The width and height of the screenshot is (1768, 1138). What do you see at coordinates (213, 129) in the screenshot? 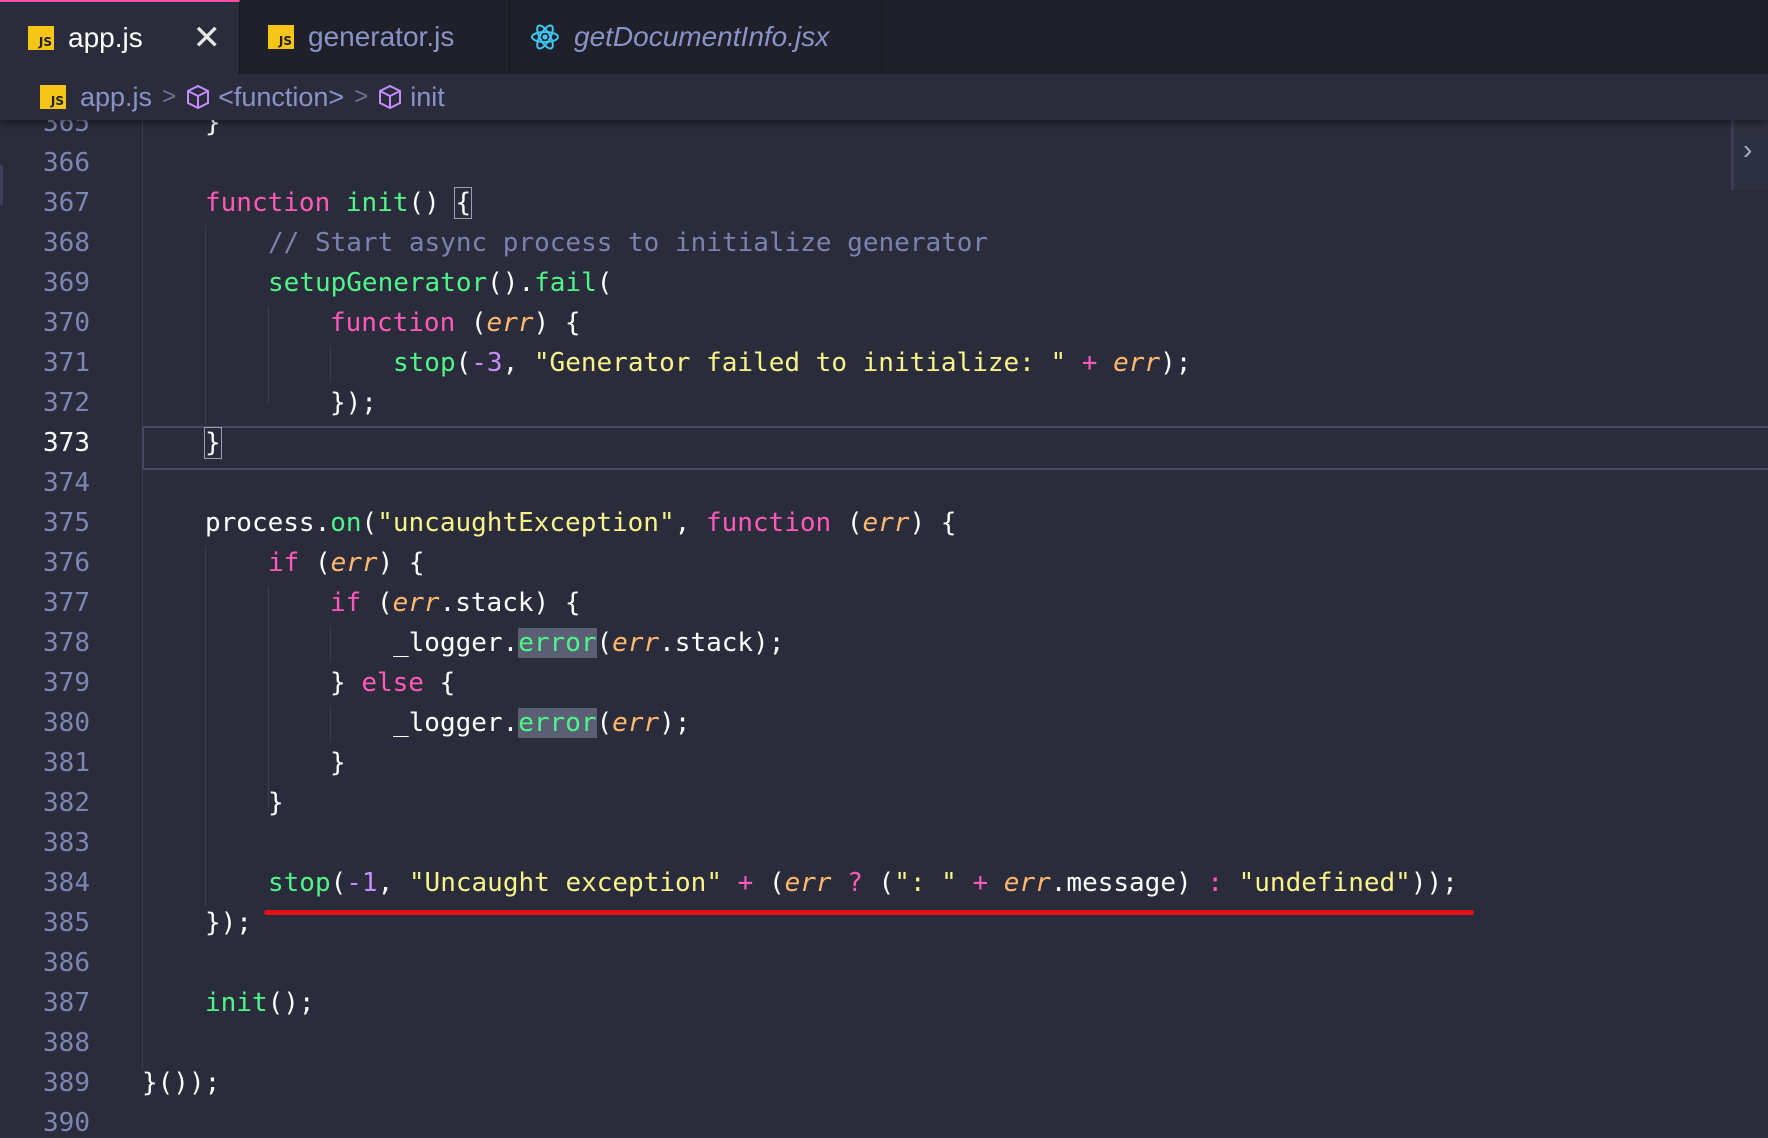
I see `code-line-365: }` at bounding box center [213, 129].